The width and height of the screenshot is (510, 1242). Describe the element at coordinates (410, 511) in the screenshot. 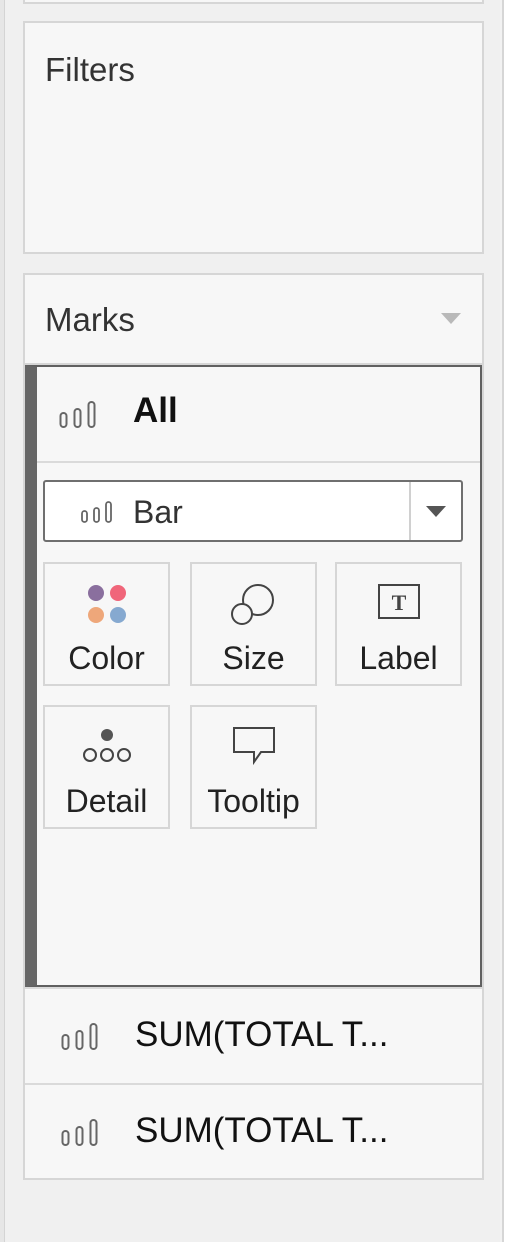

I see `dropdown-divider` at that location.